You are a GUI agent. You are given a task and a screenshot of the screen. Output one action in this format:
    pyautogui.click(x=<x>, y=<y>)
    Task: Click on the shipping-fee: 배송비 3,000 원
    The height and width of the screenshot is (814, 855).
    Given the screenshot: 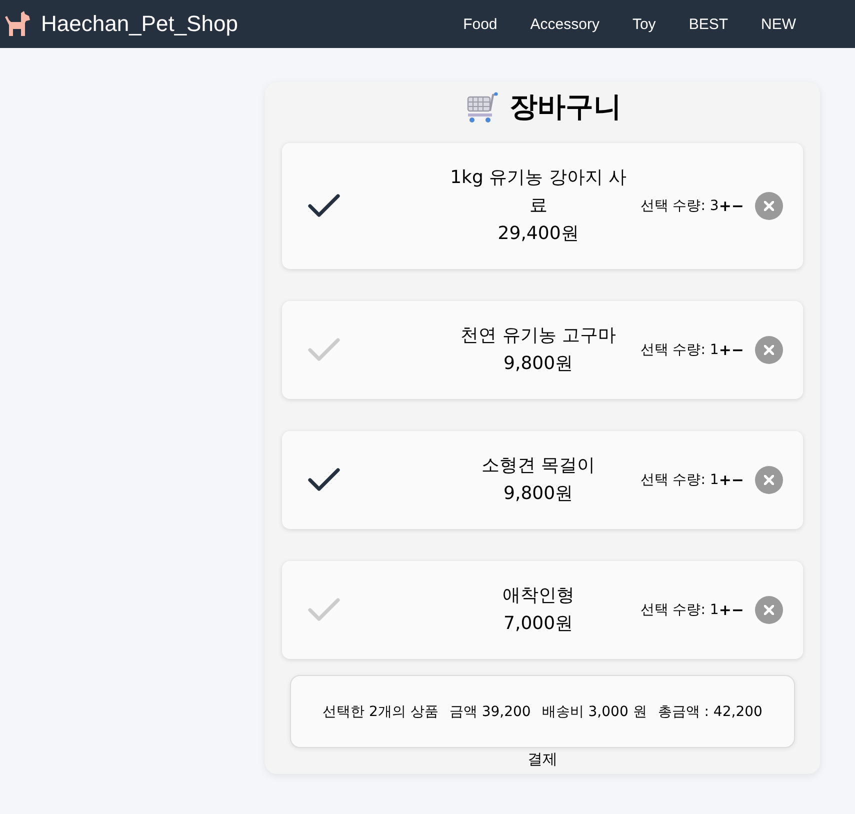 What is the action you would take?
    pyautogui.click(x=594, y=711)
    